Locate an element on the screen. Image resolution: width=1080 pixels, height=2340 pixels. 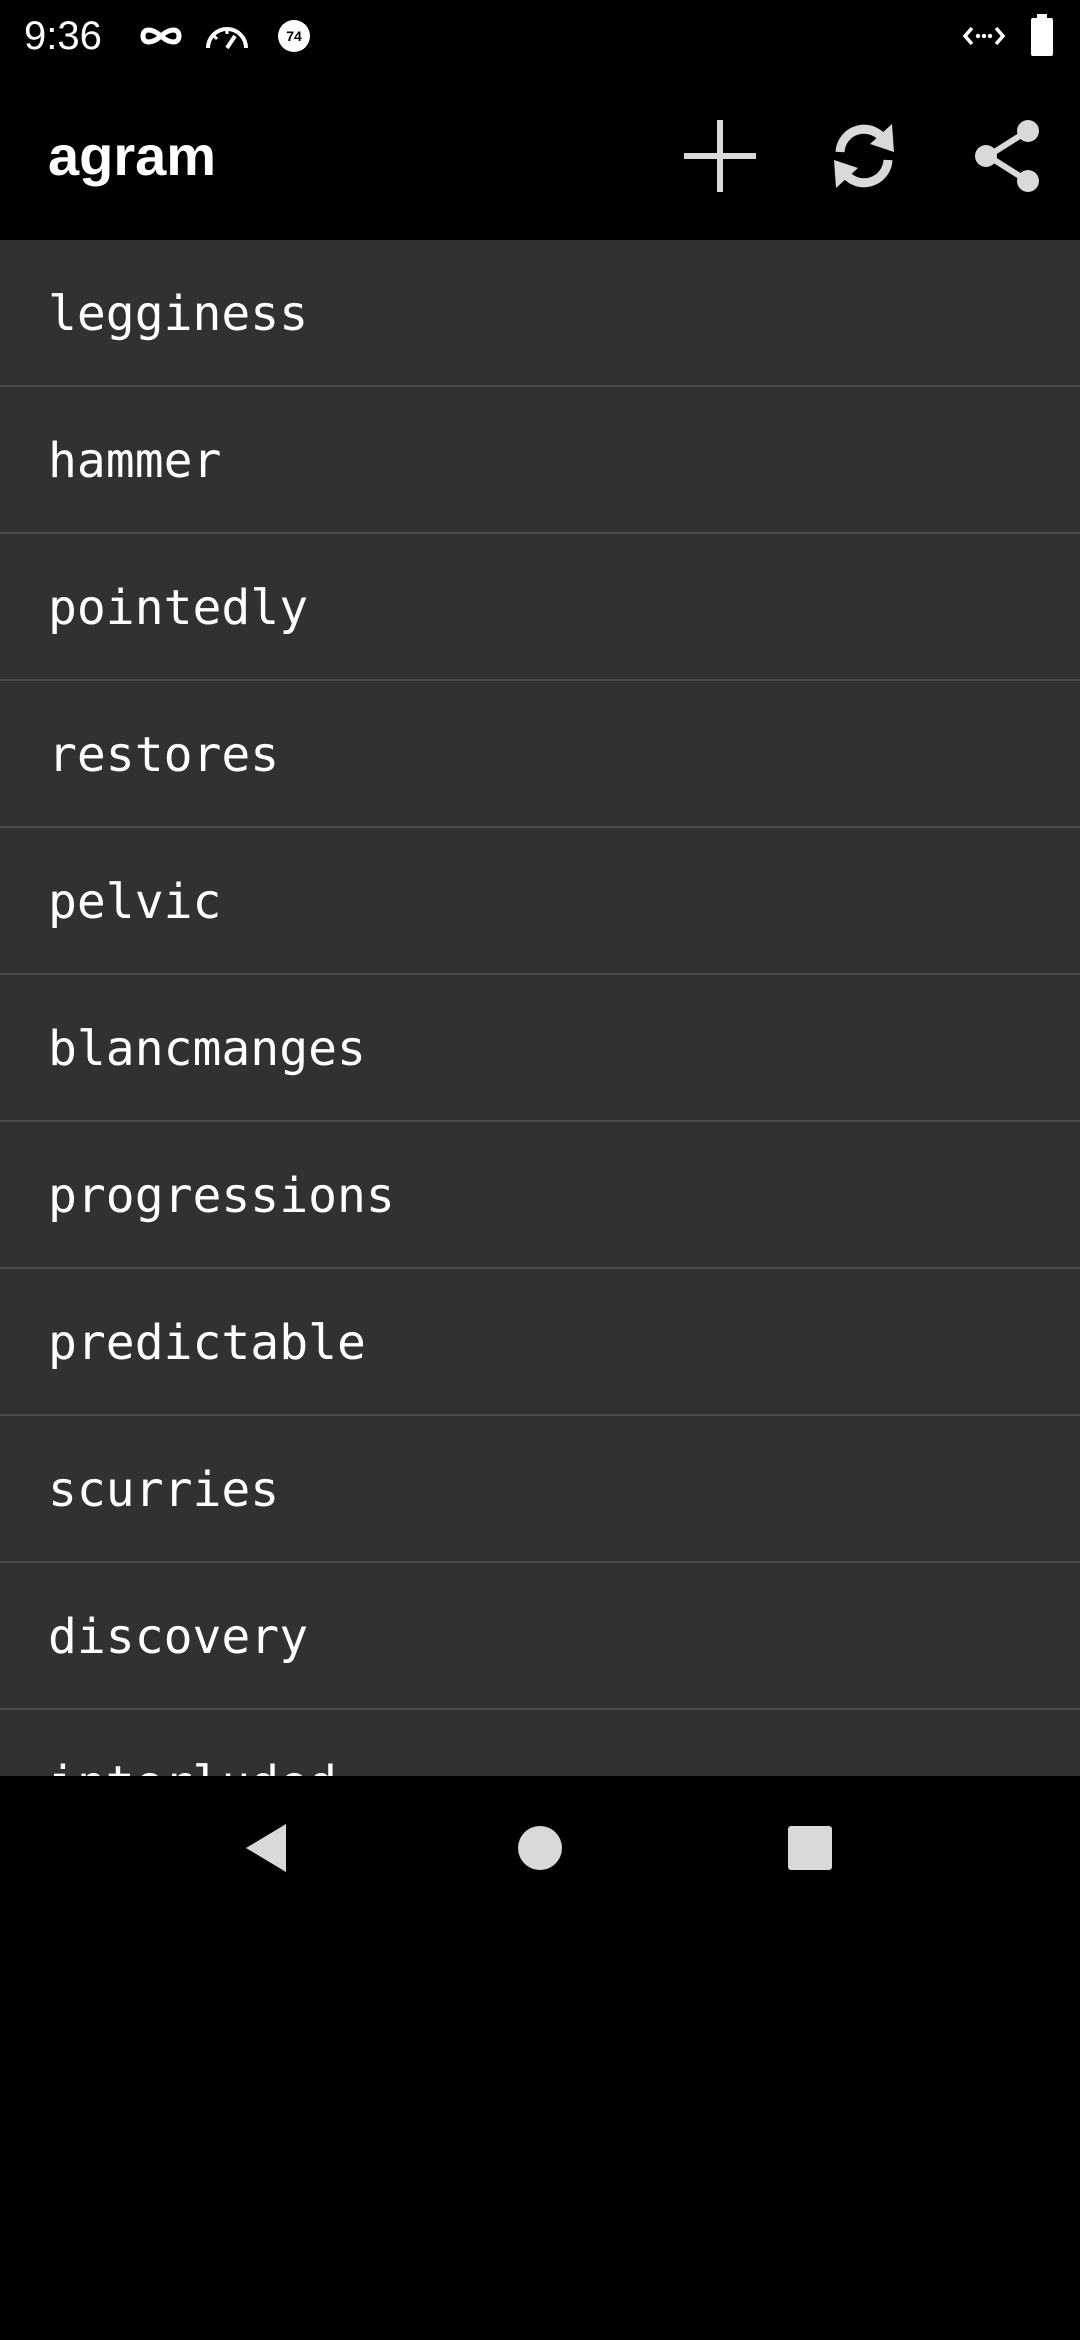
recents-icon is located at coordinates (810, 1848).